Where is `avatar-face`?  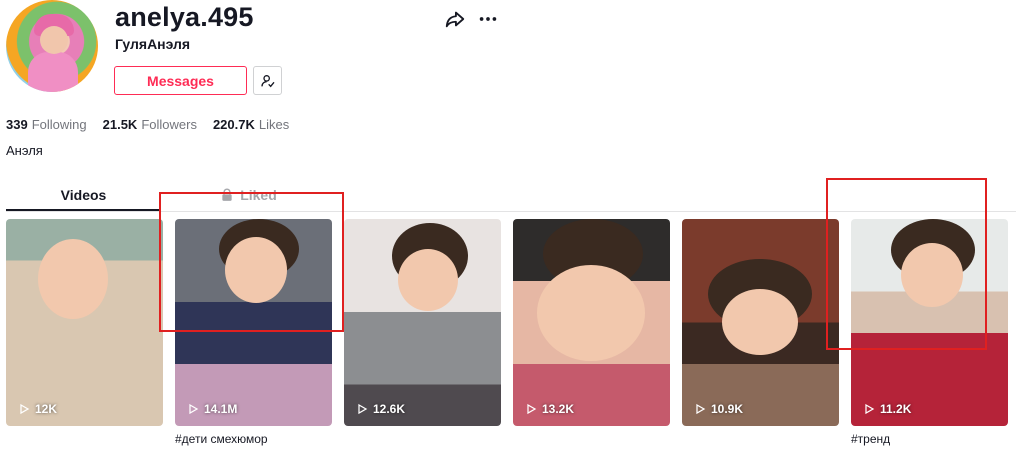
avatar-face is located at coordinates (54, 40).